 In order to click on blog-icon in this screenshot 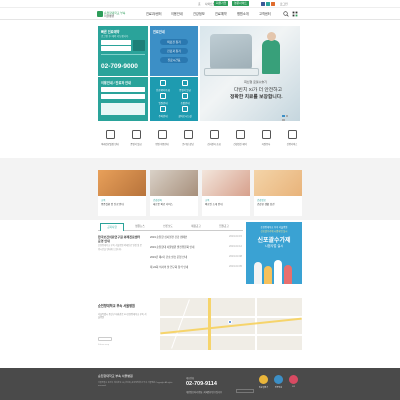, I will do `click(268, 3)`.